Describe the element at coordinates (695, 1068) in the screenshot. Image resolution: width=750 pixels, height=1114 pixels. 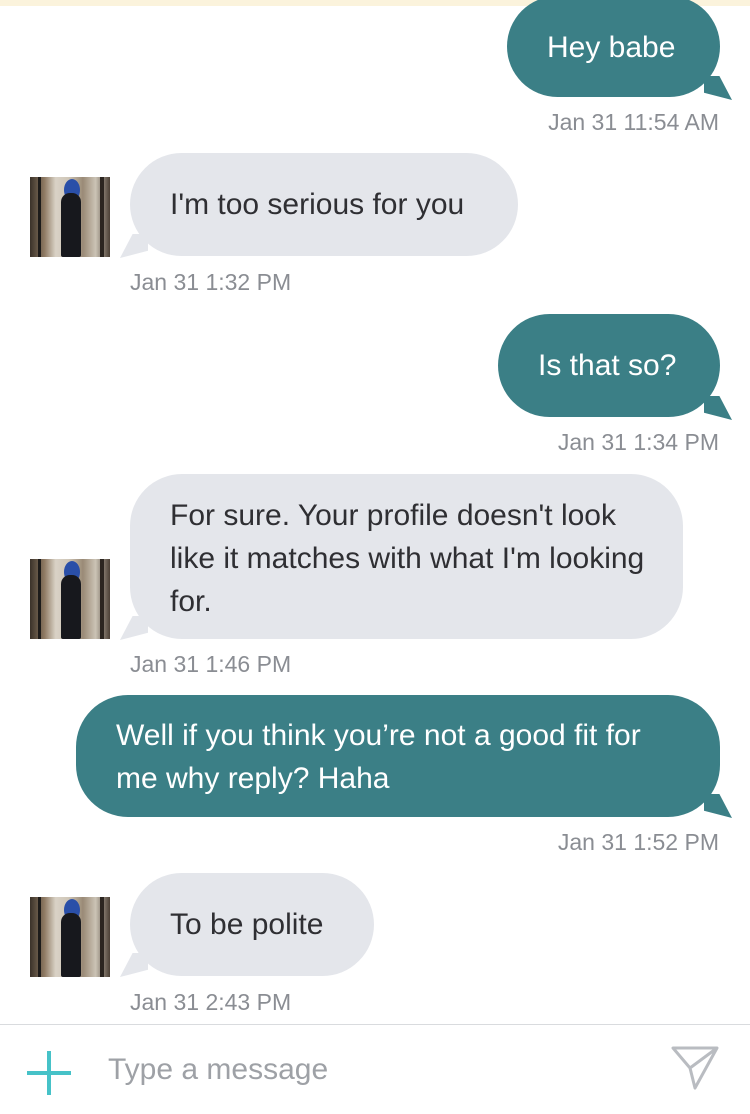
I see `send-icon` at that location.